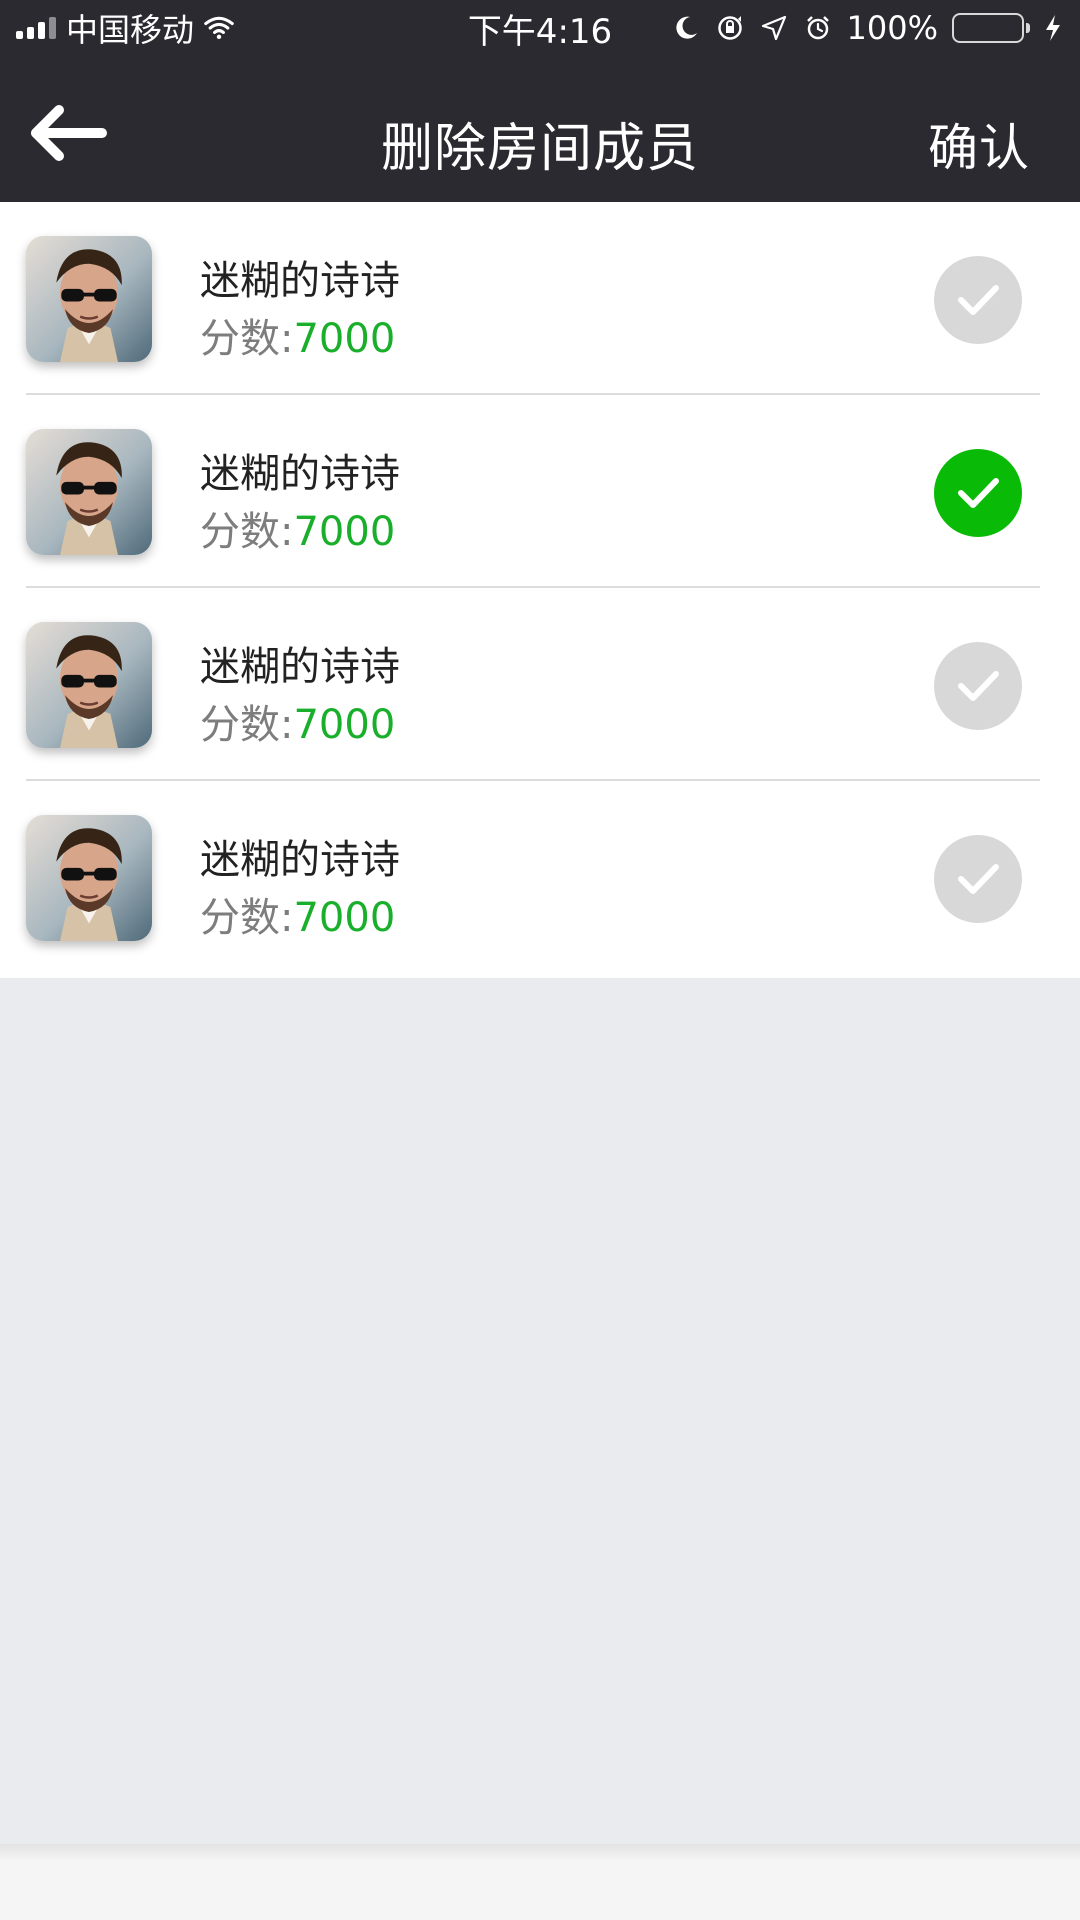  I want to click on status-right: 100%, so click(869, 28).